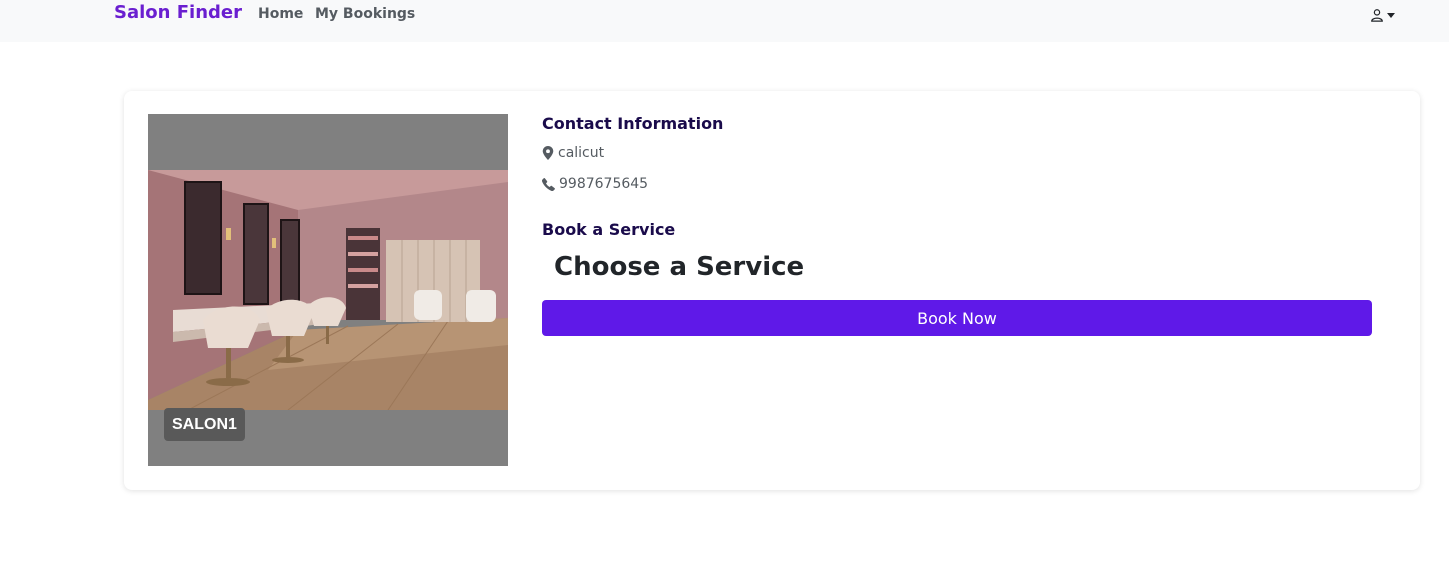 Image resolution: width=1449 pixels, height=567 pixels. What do you see at coordinates (365, 14) in the screenshot?
I see `nav-my-bookings-link: My Bookings` at bounding box center [365, 14].